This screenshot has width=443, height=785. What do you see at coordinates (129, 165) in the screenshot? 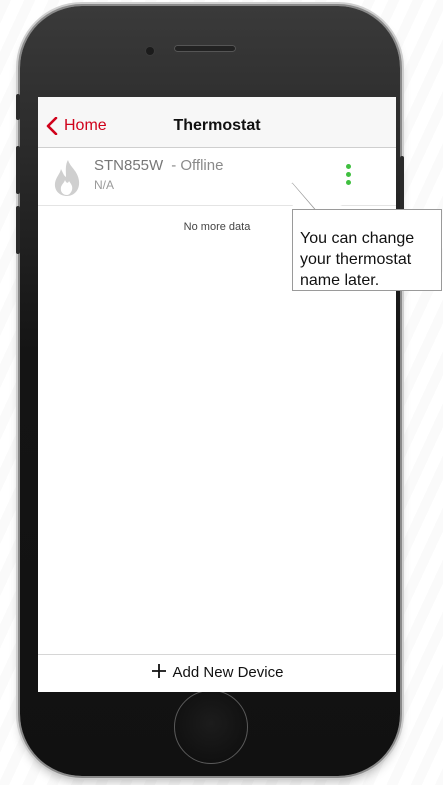
I see `device-name-text: STN855W` at bounding box center [129, 165].